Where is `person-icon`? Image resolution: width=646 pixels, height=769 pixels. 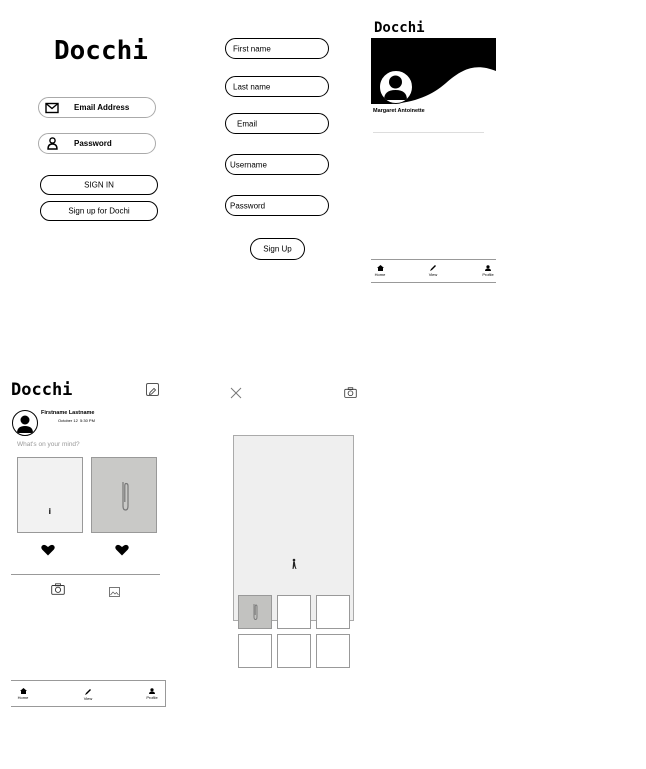
person-icon is located at coordinates (52, 146).